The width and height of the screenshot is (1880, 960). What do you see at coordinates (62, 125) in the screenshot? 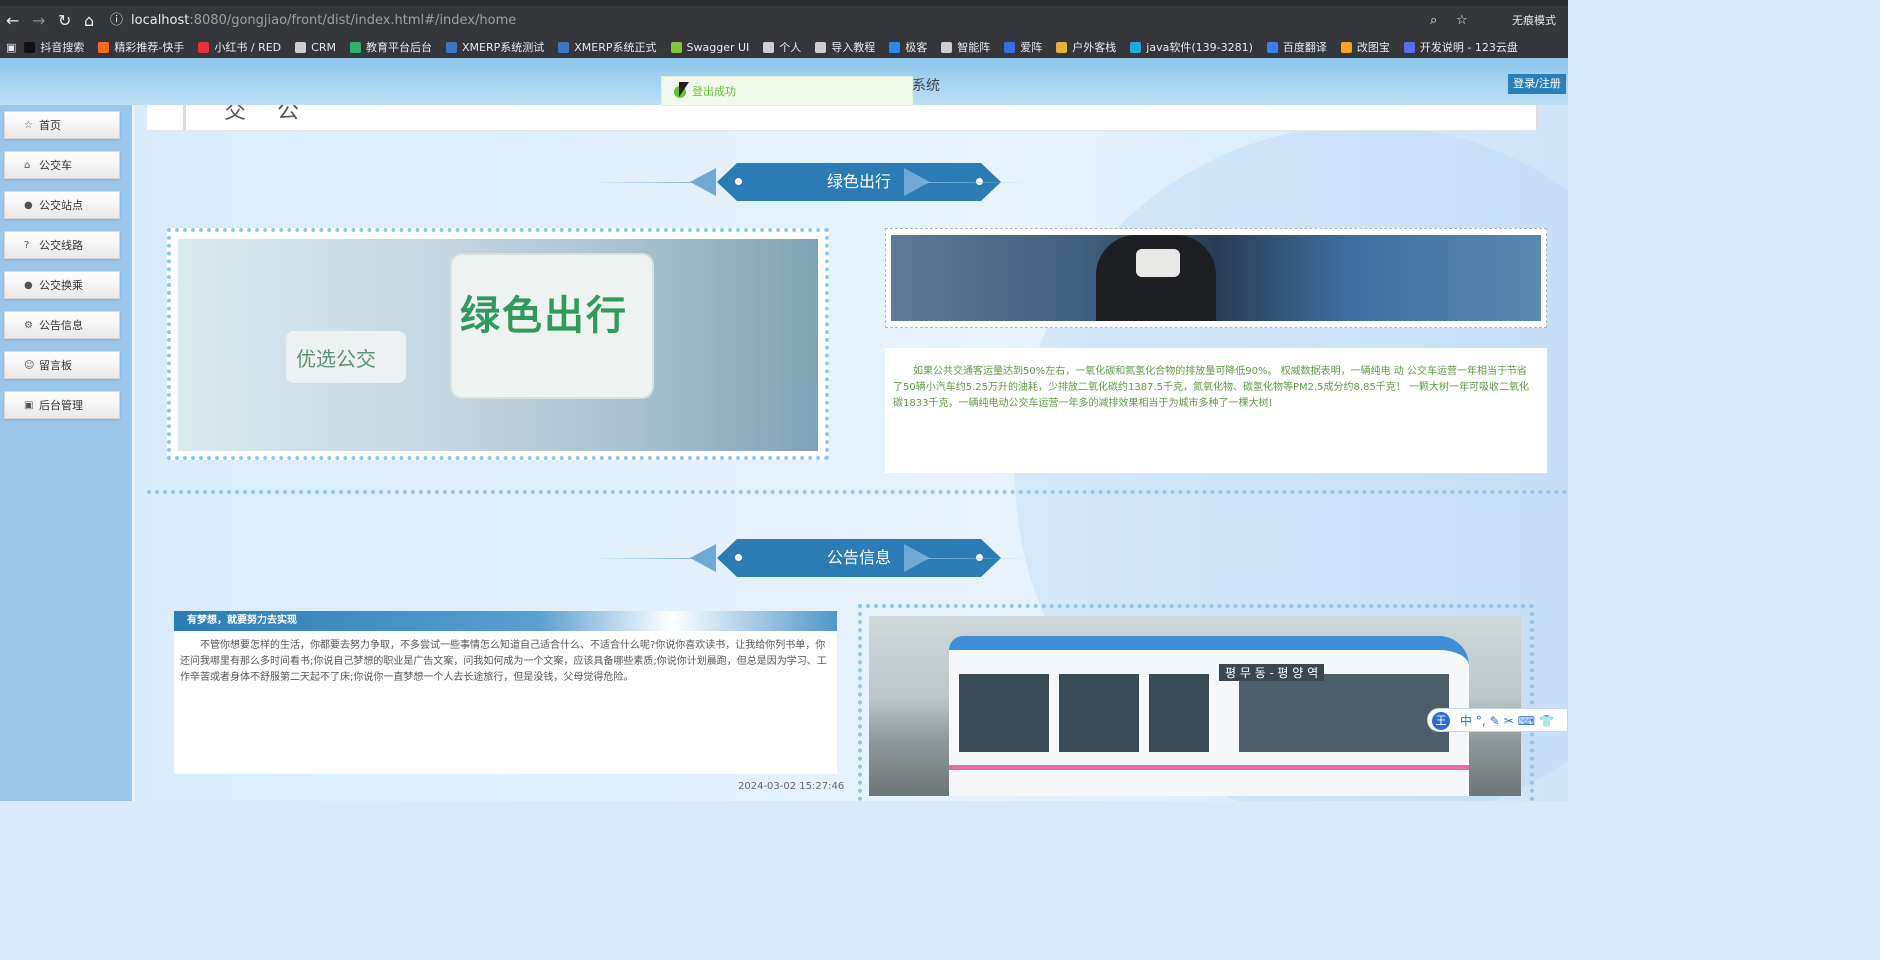
I see `sidebar-item-home: ☆ 首页` at bounding box center [62, 125].